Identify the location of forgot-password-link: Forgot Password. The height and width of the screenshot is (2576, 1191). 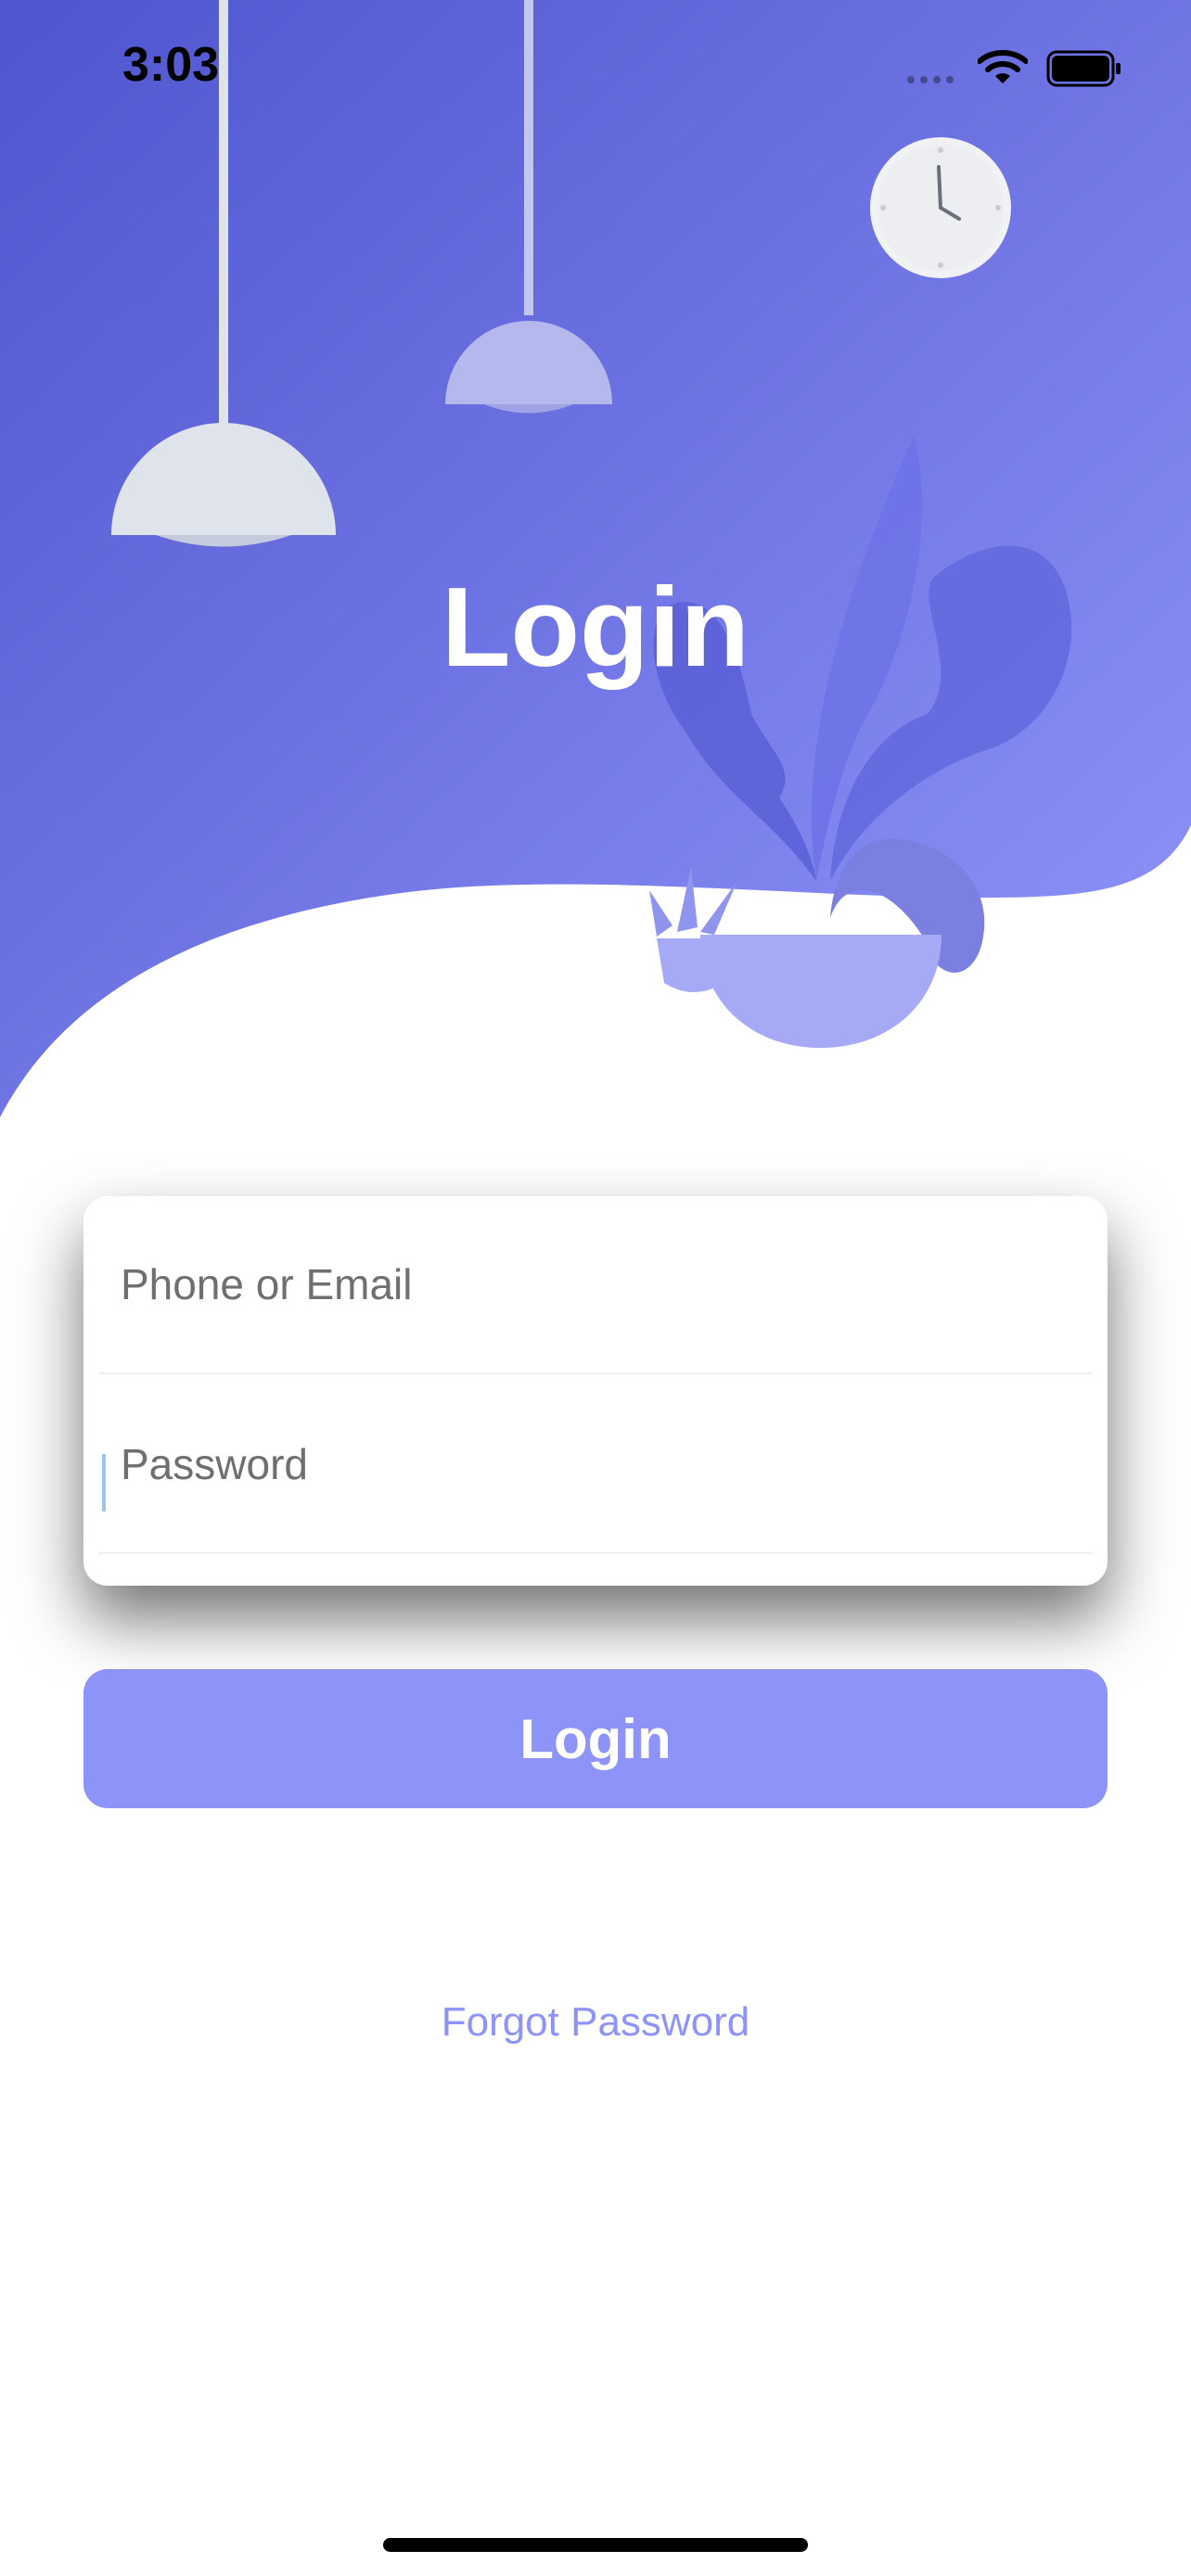
(595, 2022).